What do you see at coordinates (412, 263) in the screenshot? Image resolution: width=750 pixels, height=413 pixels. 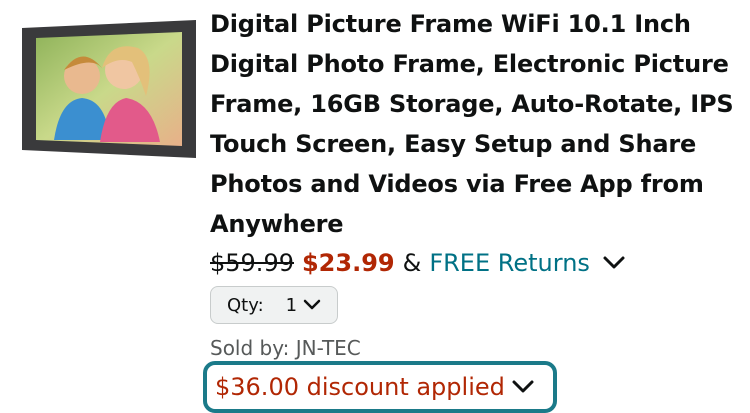 I see `ampersand: &` at bounding box center [412, 263].